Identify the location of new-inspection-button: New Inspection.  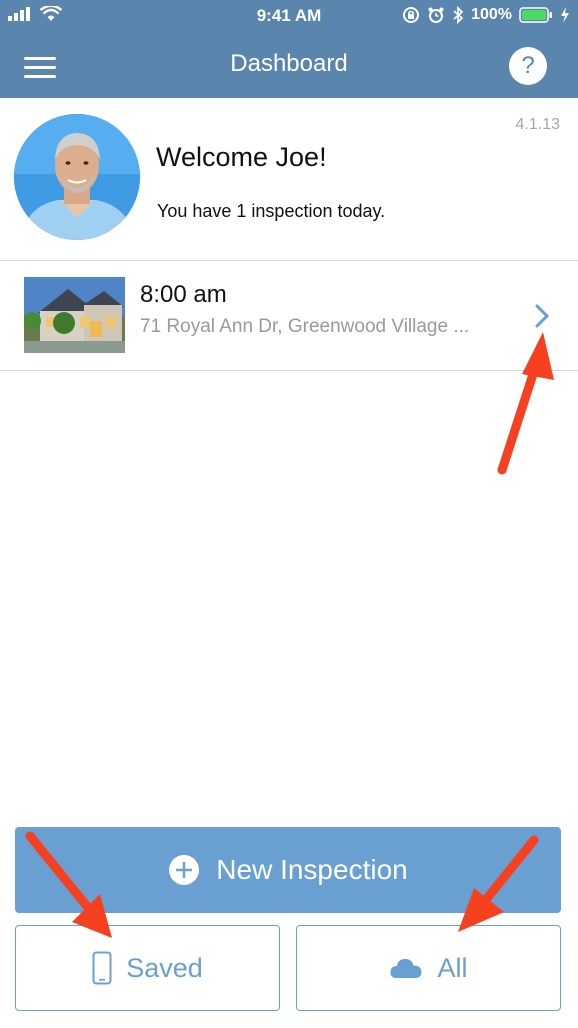
(288, 870).